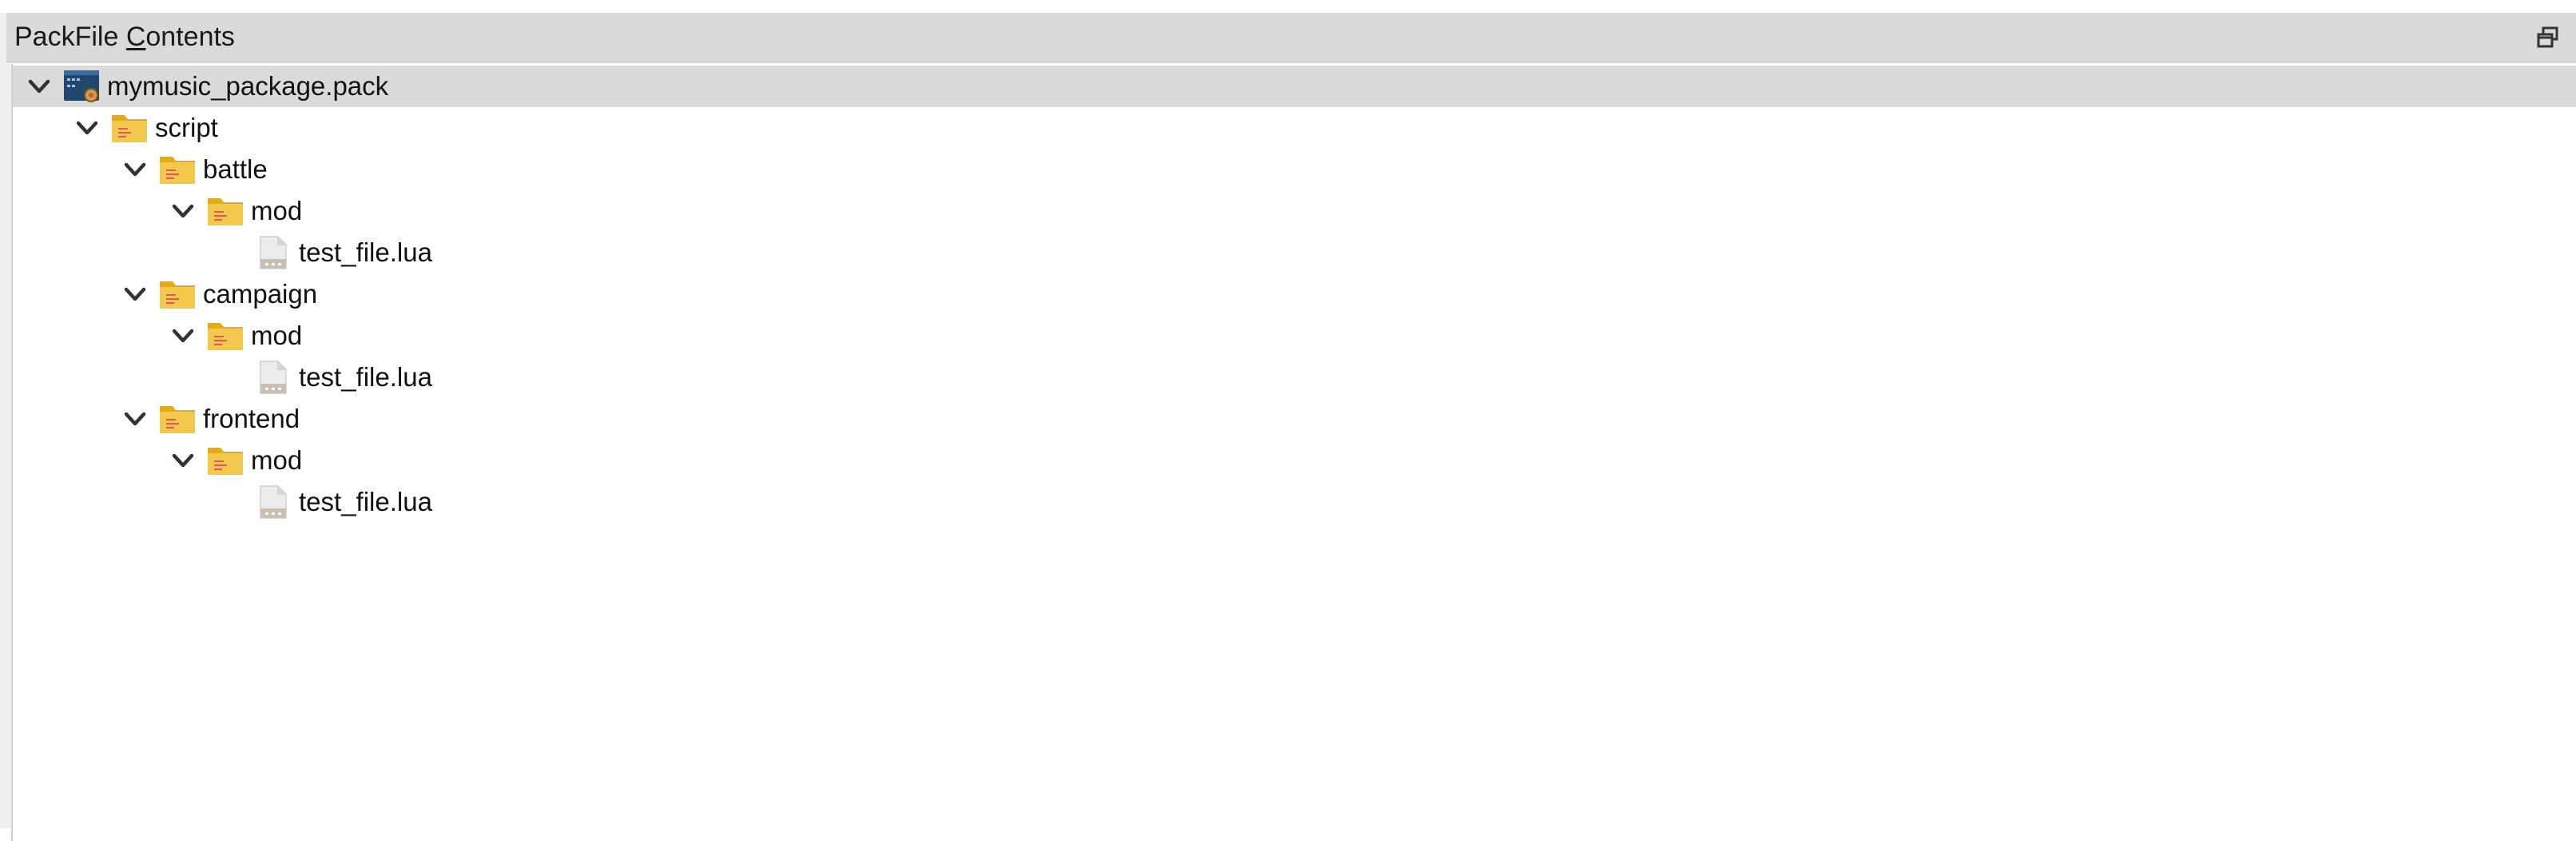 This screenshot has height=841, width=2576. I want to click on tree-item-label: campaign, so click(260, 294).